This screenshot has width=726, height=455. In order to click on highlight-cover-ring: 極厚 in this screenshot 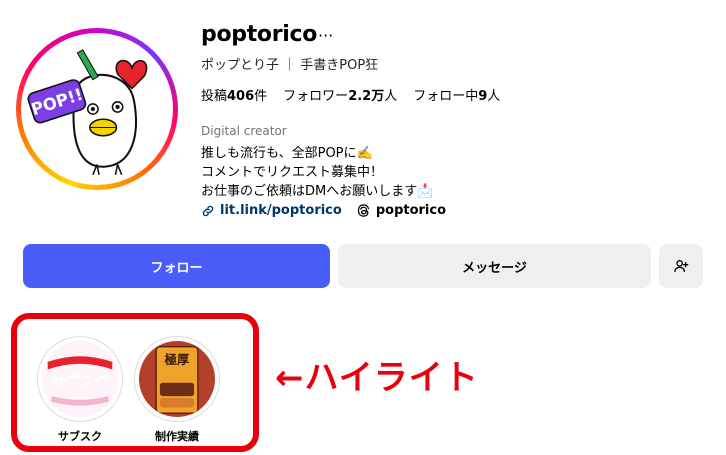, I will do `click(177, 379)`.